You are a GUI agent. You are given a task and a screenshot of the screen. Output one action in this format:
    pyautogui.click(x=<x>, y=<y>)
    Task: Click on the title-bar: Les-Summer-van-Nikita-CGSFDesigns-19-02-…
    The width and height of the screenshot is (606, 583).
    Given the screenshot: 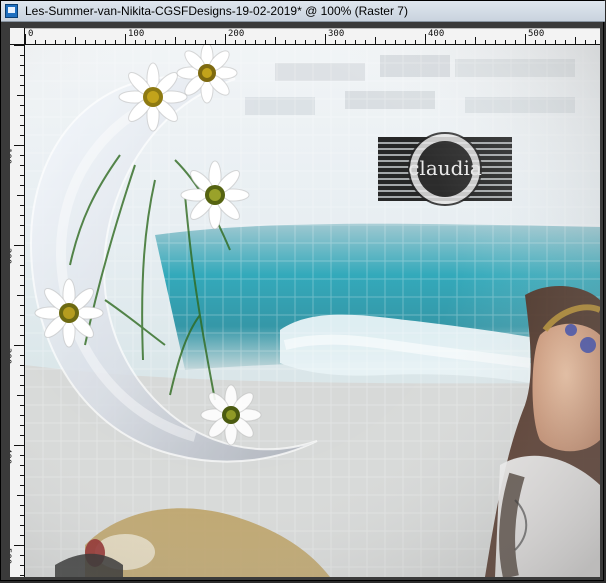 What is the action you would take?
    pyautogui.click(x=303, y=11)
    